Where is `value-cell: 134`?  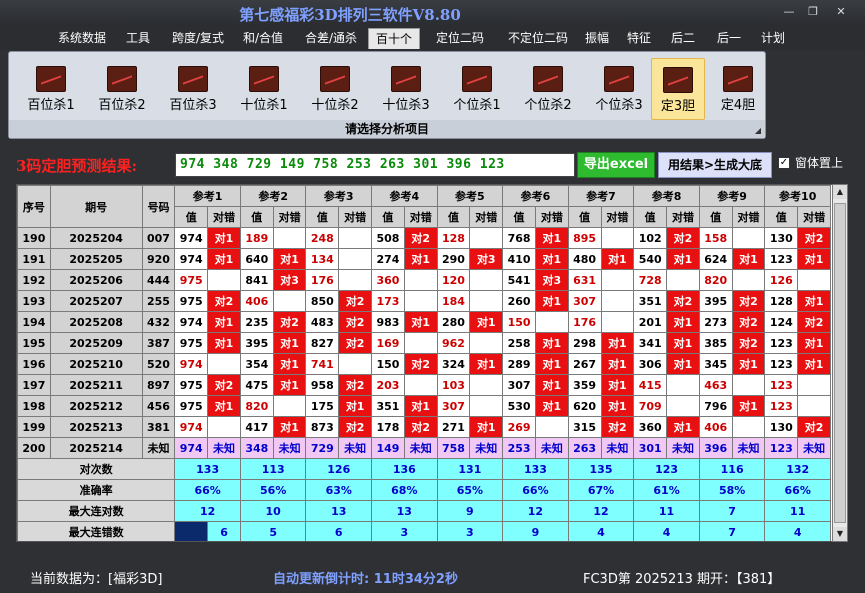
value-cell: 134 is located at coordinates (322, 259).